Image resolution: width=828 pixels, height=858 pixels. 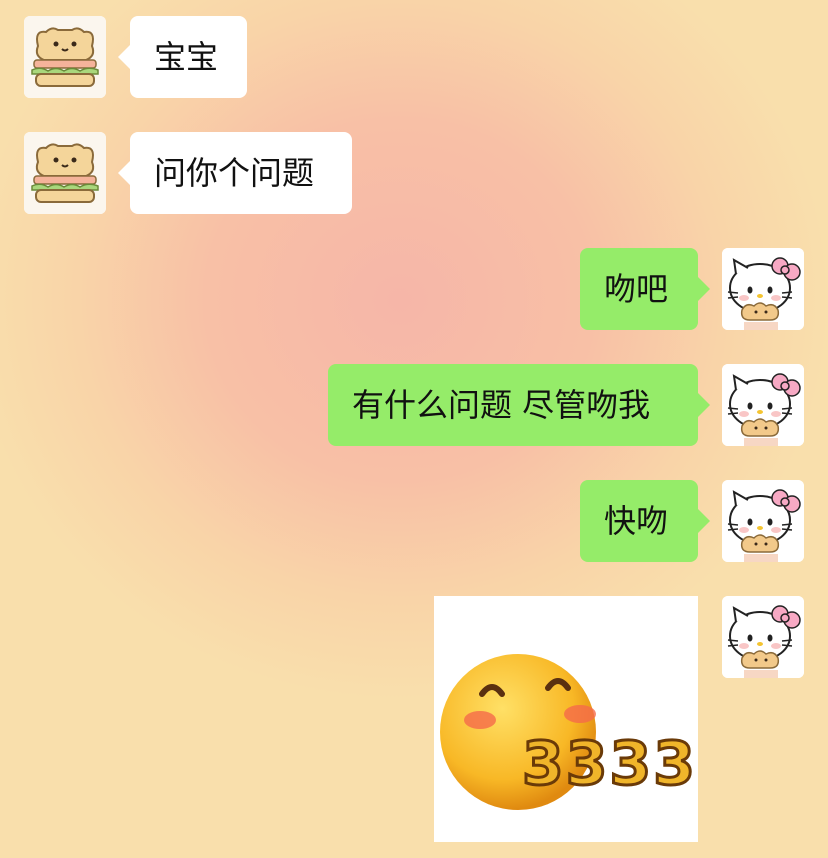 I want to click on message-bubble-incoming: 宝宝, so click(x=182, y=57).